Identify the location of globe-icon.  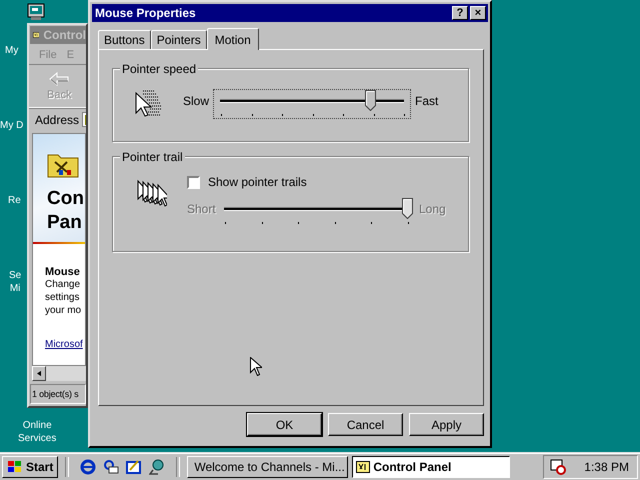
(157, 466).